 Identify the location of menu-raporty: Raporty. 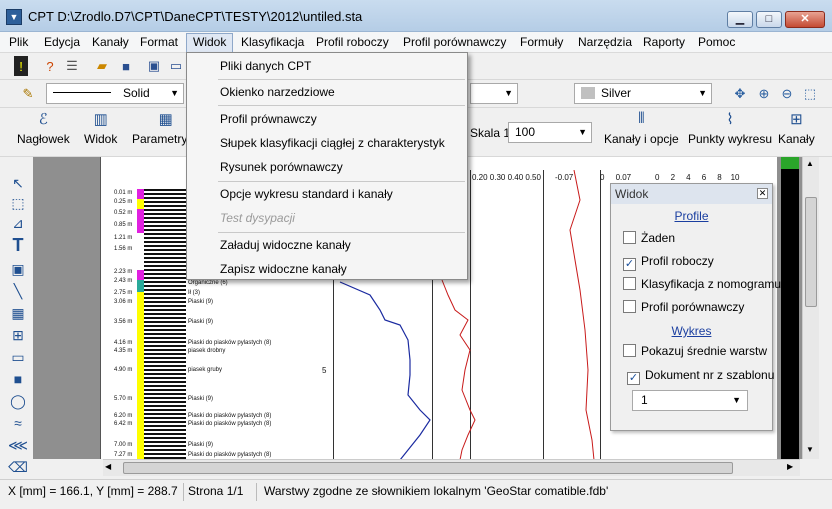
(664, 42).